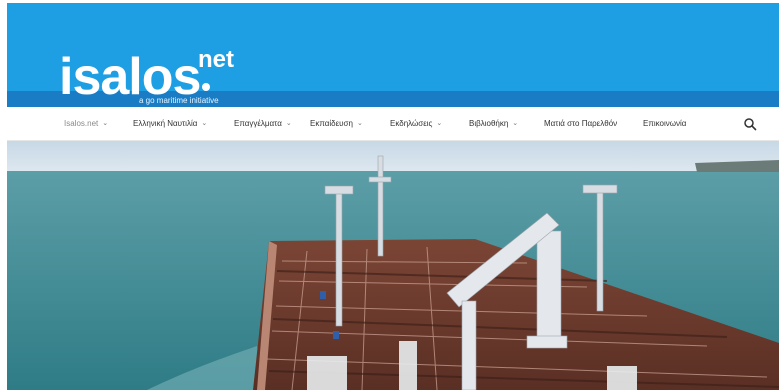 This screenshot has height=390, width=781. I want to click on nav-item-isalos: Isalos.net ⌄, so click(86, 123).